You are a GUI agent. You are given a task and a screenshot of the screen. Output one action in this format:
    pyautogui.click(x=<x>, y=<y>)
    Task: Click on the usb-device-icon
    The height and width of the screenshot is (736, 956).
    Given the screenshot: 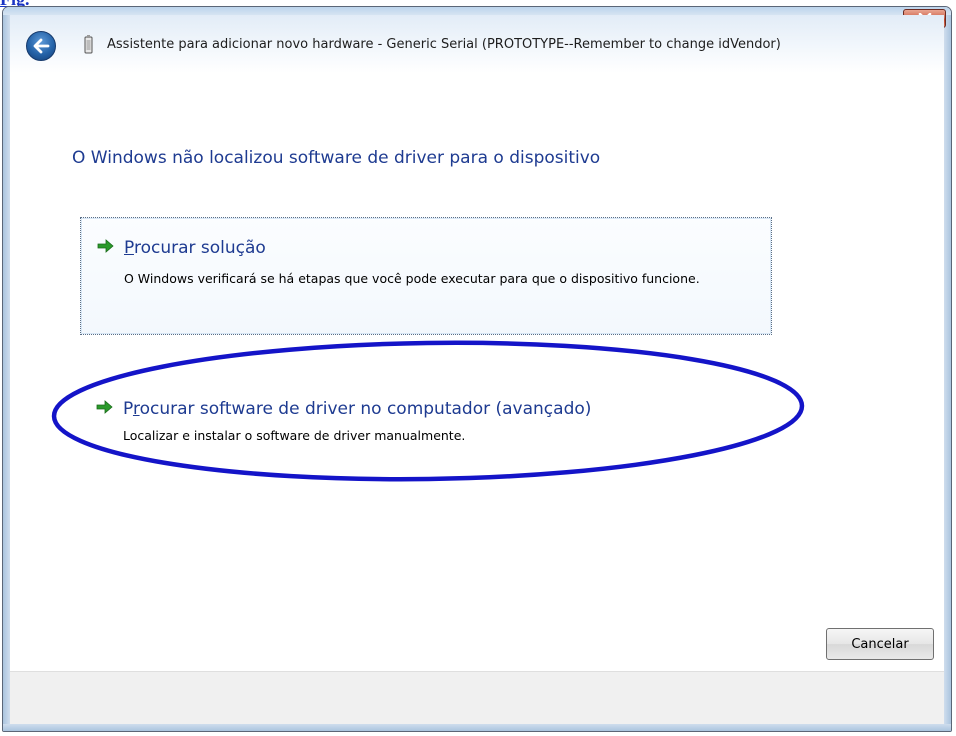 What is the action you would take?
    pyautogui.click(x=88, y=44)
    